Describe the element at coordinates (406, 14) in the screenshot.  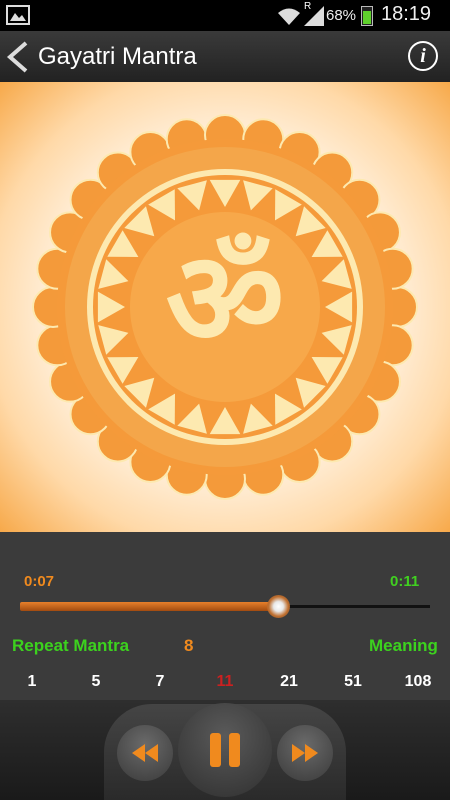
I see `clock: 18:19` at that location.